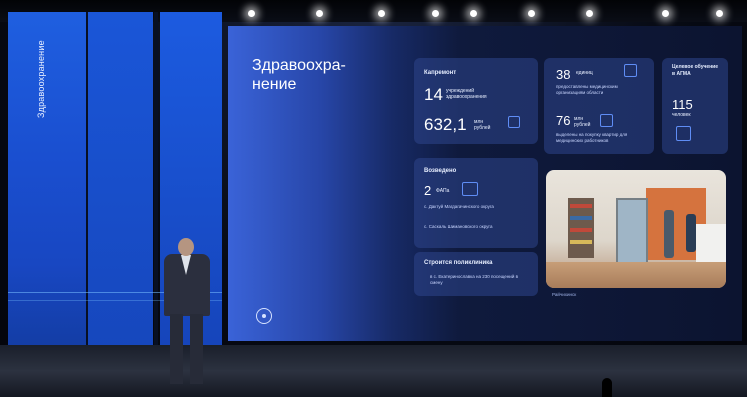 The image size is (747, 397). I want to click on kapremont-heading: Капремонт, so click(440, 73).